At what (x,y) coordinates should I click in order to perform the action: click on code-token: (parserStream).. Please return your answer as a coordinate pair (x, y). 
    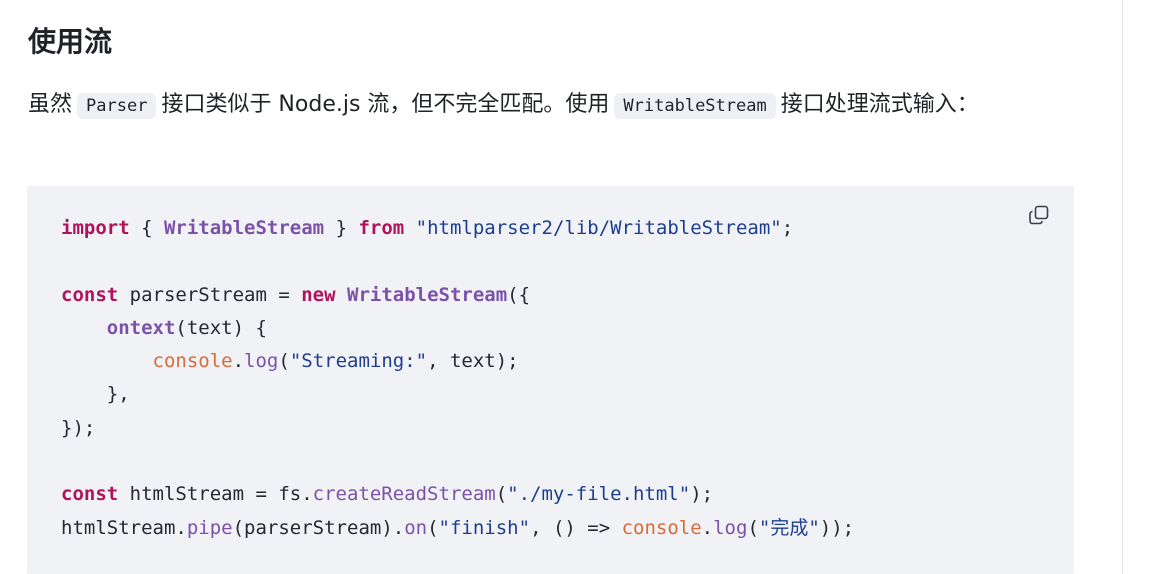
    Looking at the image, I should click on (318, 527).